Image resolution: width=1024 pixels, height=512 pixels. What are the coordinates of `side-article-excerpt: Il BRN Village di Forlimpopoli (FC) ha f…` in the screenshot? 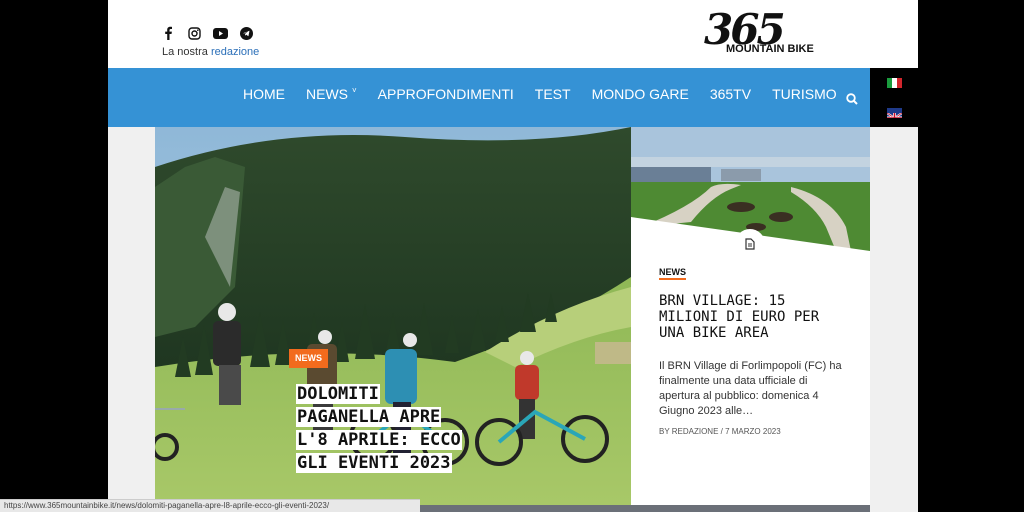 It's located at (750, 388).